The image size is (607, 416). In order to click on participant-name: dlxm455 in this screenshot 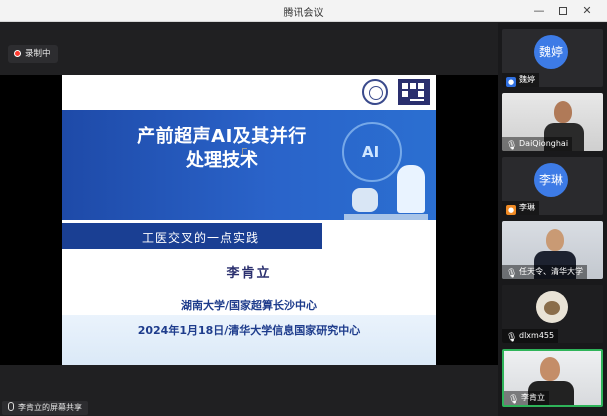, I will do `click(537, 335)`.